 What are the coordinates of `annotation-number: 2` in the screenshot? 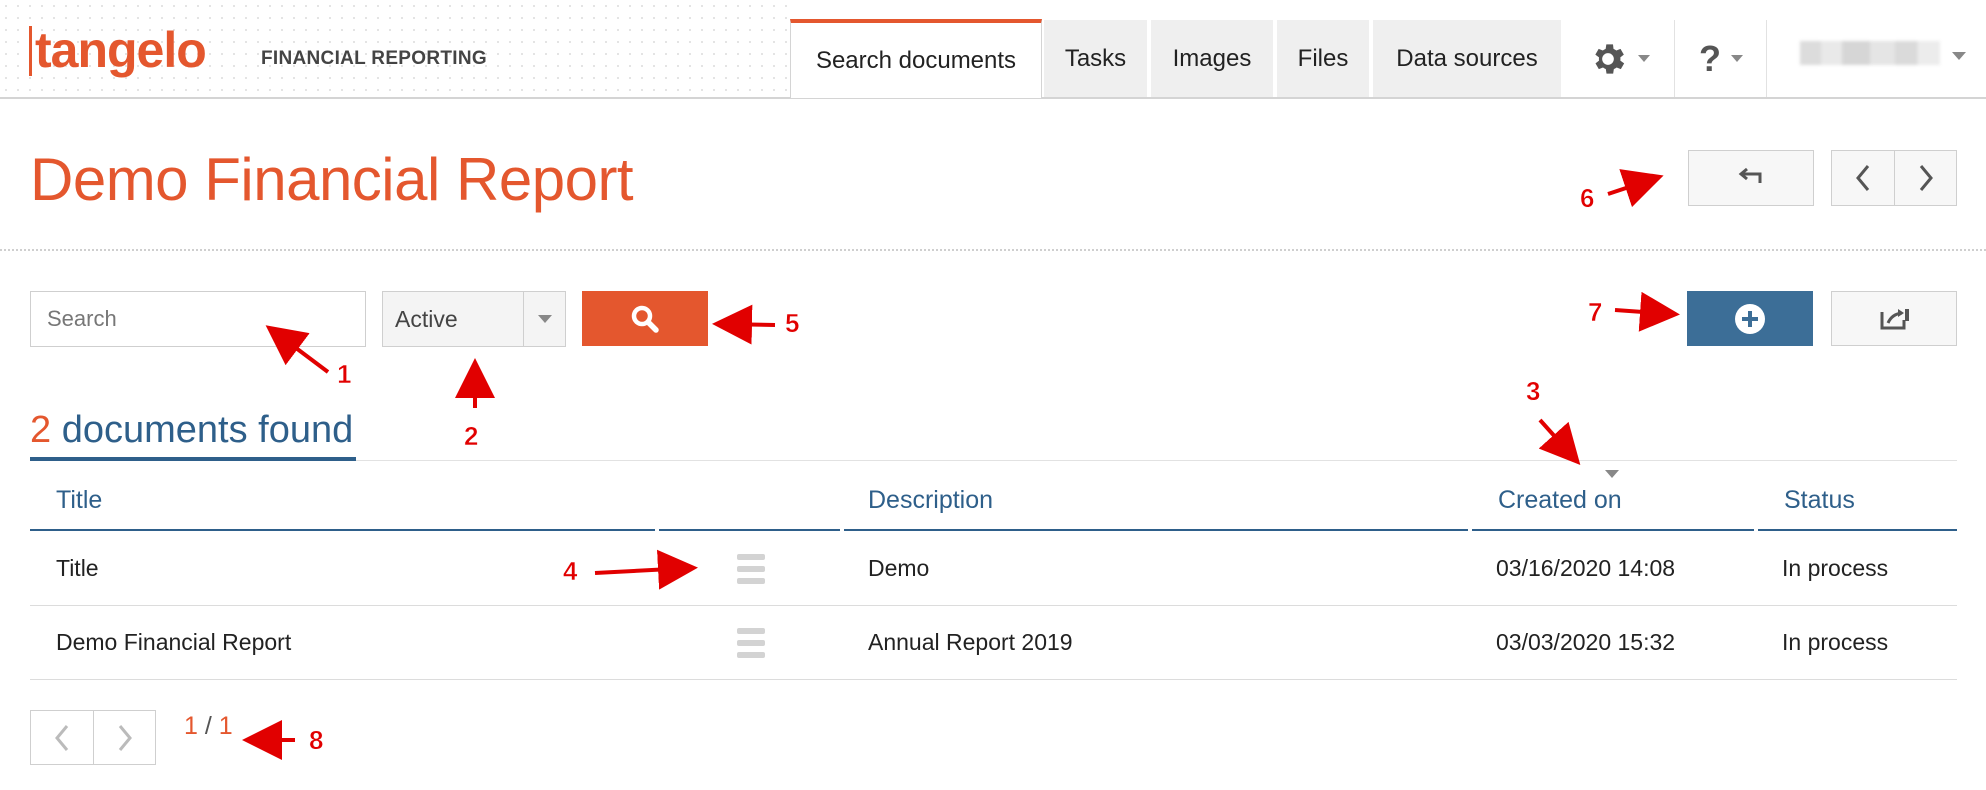 It's located at (471, 436).